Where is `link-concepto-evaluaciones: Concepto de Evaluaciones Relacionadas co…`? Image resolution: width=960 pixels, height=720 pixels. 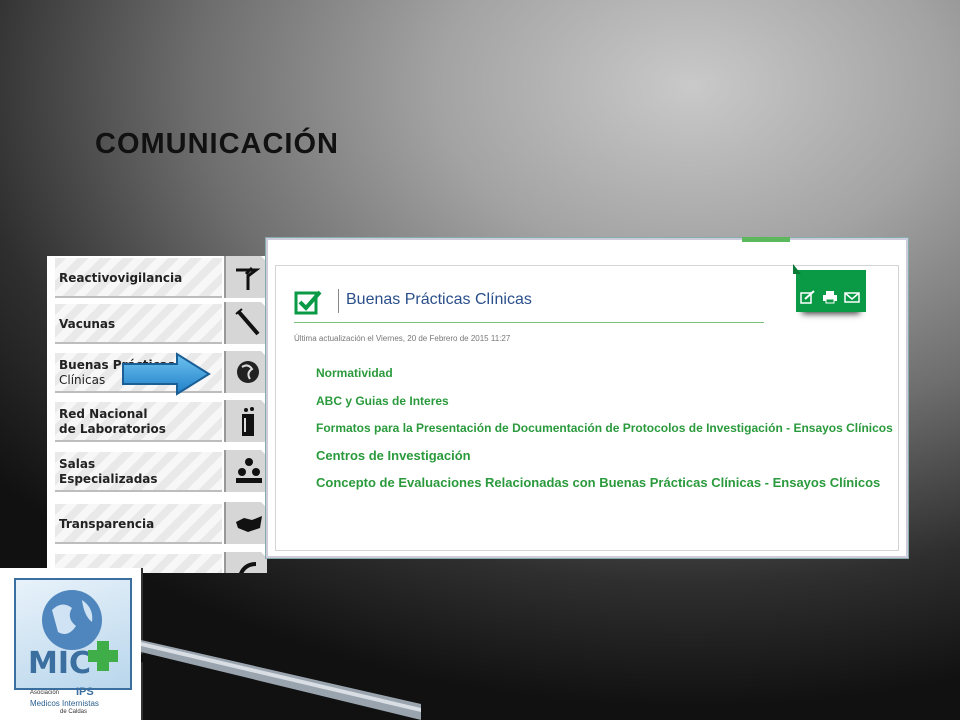 link-concepto-evaluaciones: Concepto de Evaluaciones Relacionadas co… is located at coordinates (598, 482).